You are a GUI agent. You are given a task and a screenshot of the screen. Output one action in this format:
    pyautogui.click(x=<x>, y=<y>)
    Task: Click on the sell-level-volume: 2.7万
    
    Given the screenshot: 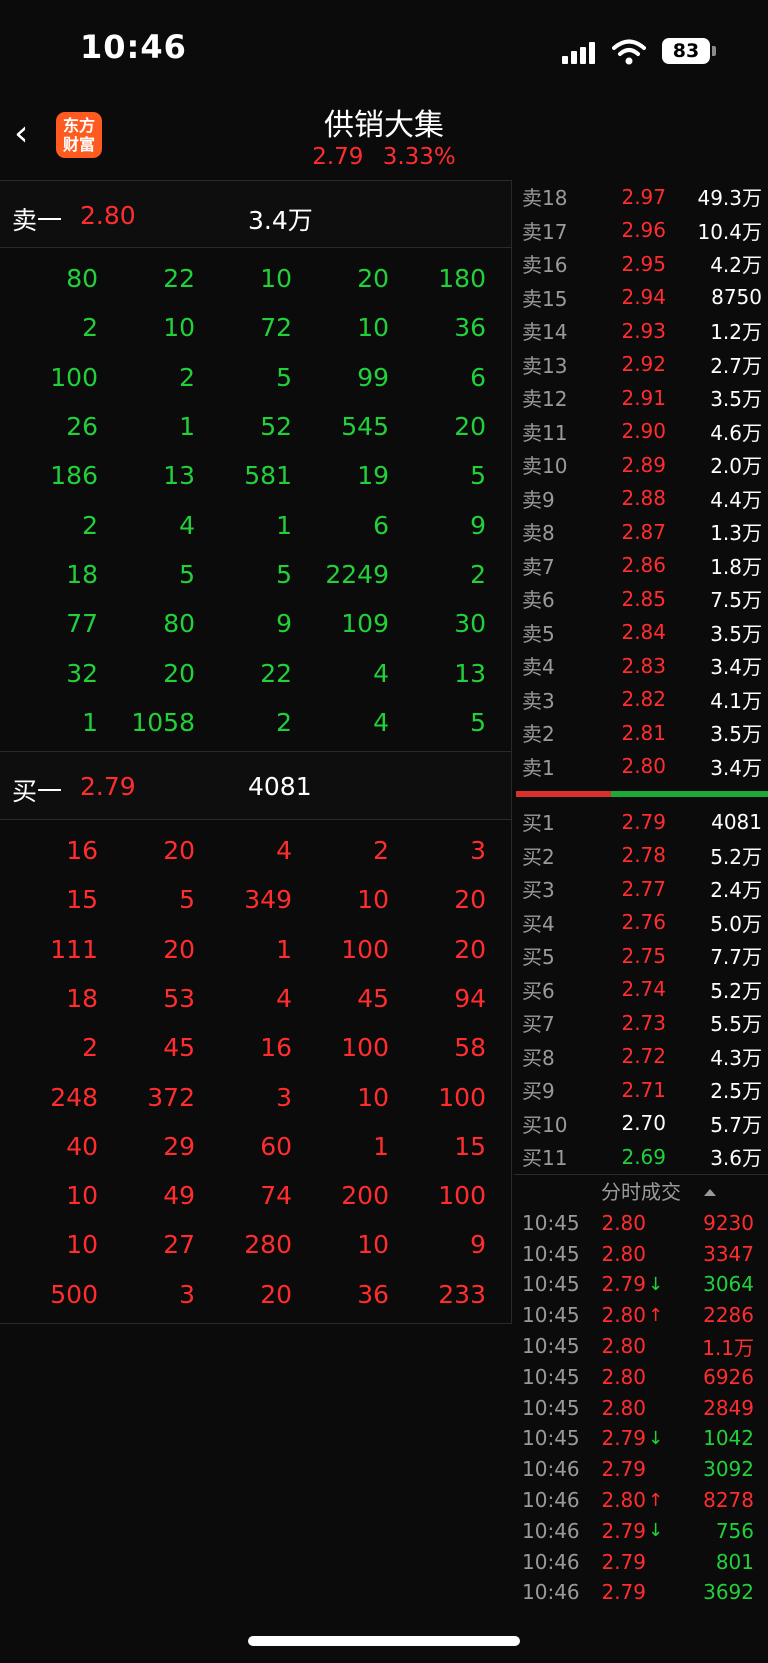 What is the action you would take?
    pyautogui.click(x=736, y=365)
    